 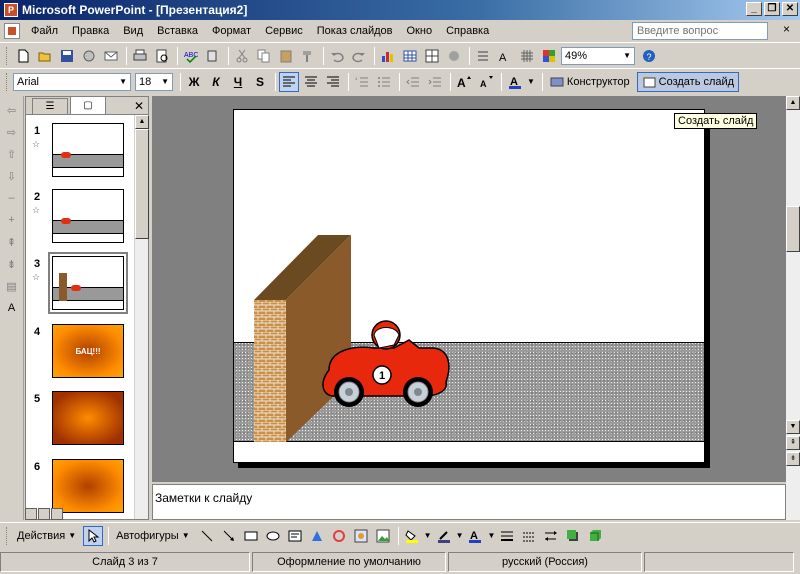 What do you see at coordinates (688, 81) in the screenshot?
I see `new-slide-button: Создать слайд` at bounding box center [688, 81].